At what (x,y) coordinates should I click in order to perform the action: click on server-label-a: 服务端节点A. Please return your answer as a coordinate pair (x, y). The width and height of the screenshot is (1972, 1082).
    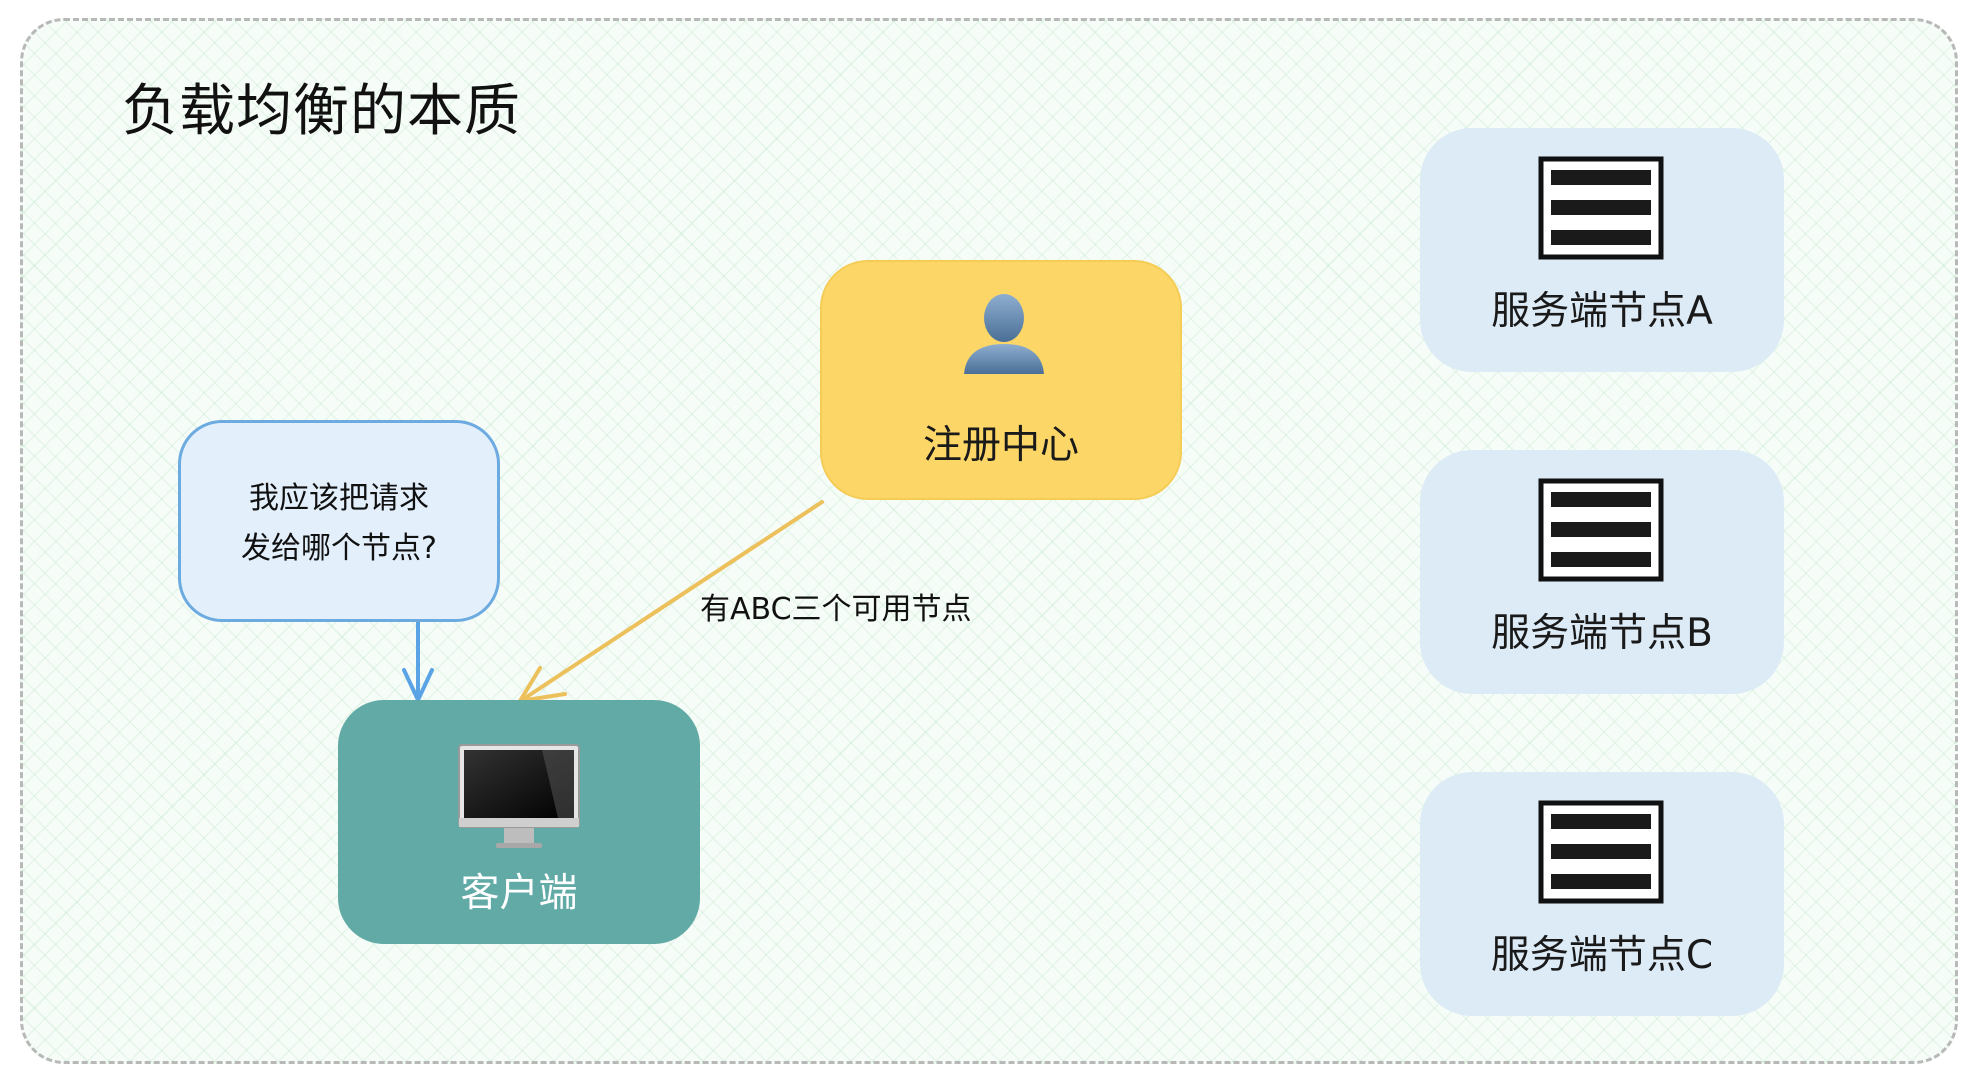
    Looking at the image, I should click on (1602, 311).